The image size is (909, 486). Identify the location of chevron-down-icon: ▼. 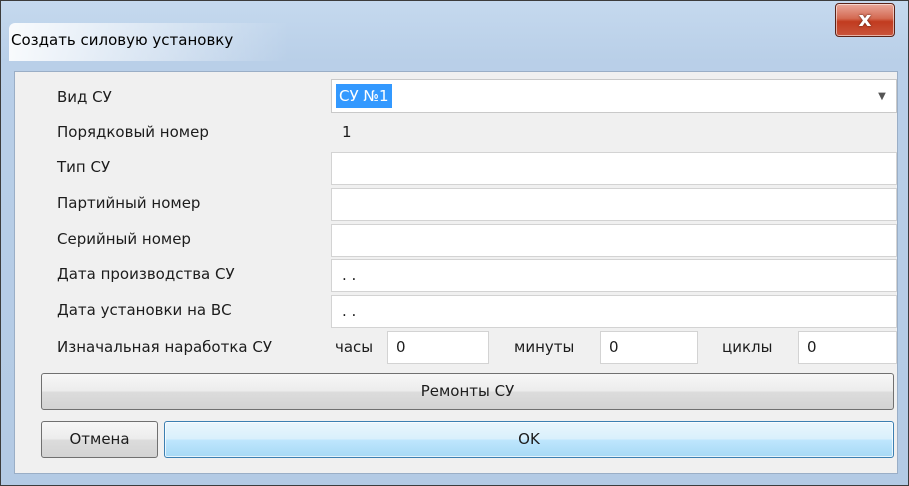
(882, 96).